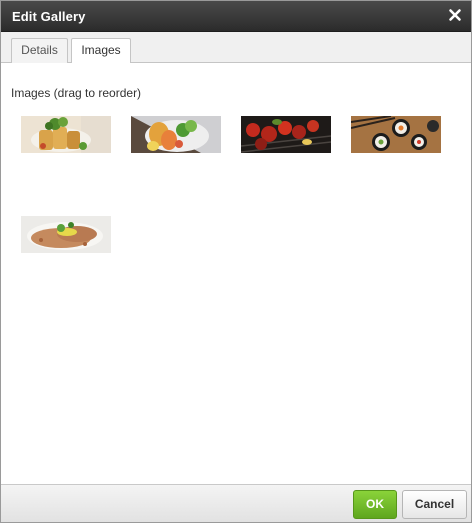 The height and width of the screenshot is (523, 472). I want to click on dialog-titlebar: Edit Gallery, so click(236, 16).